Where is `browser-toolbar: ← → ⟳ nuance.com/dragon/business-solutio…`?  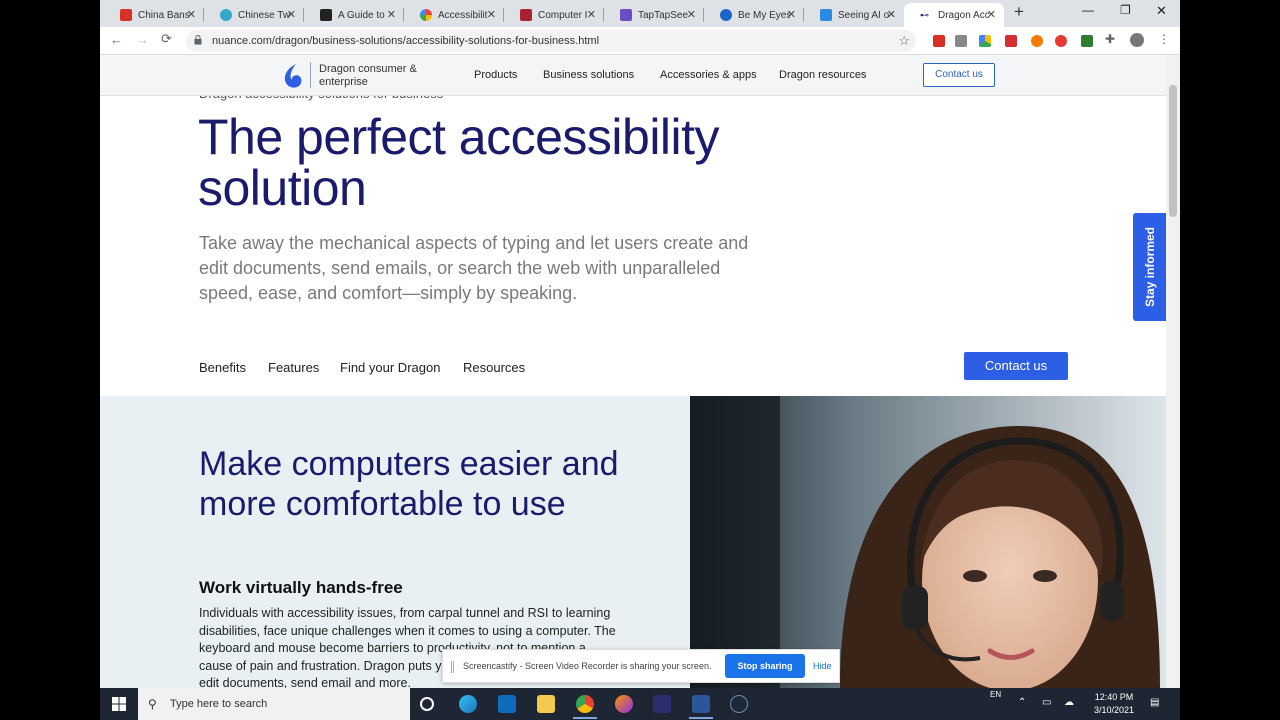 browser-toolbar: ← → ⟳ nuance.com/dragon/business-solutio… is located at coordinates (640, 41).